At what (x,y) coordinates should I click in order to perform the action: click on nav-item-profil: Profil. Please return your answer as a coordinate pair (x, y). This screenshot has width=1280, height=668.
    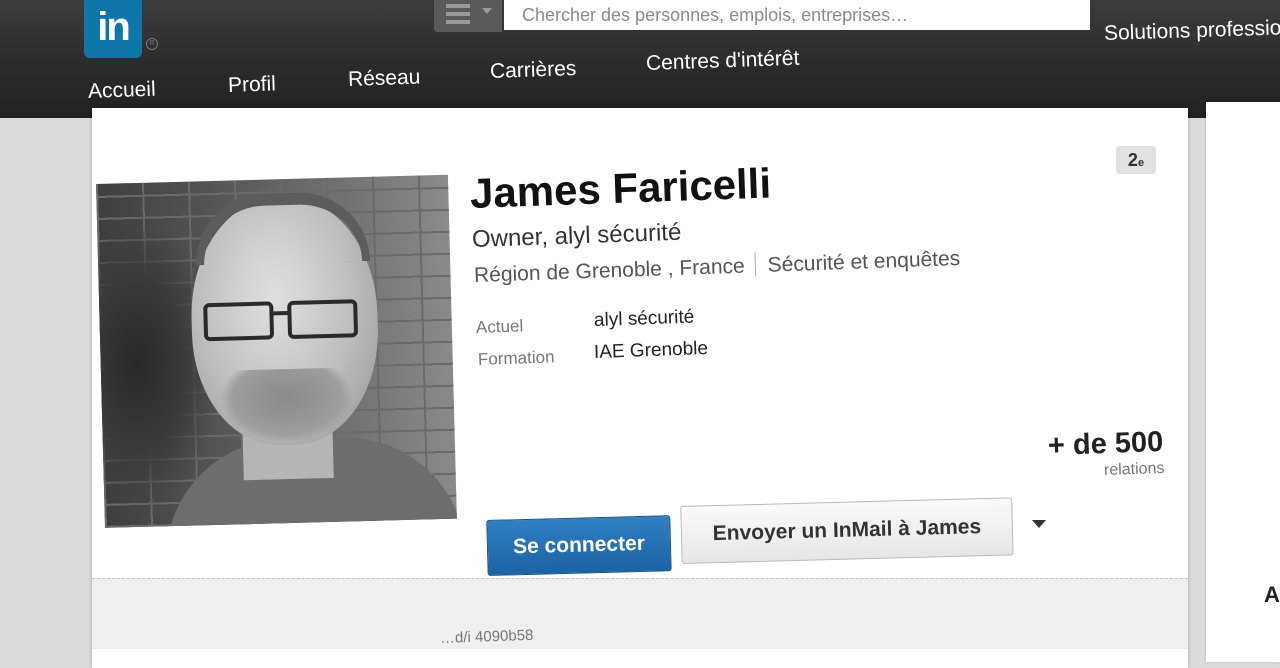
    Looking at the image, I should click on (252, 85).